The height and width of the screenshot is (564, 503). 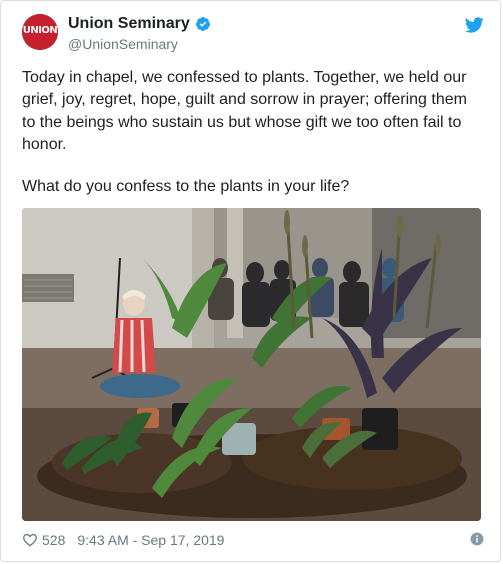 What do you see at coordinates (30, 540) in the screenshot?
I see `heart-icon` at bounding box center [30, 540].